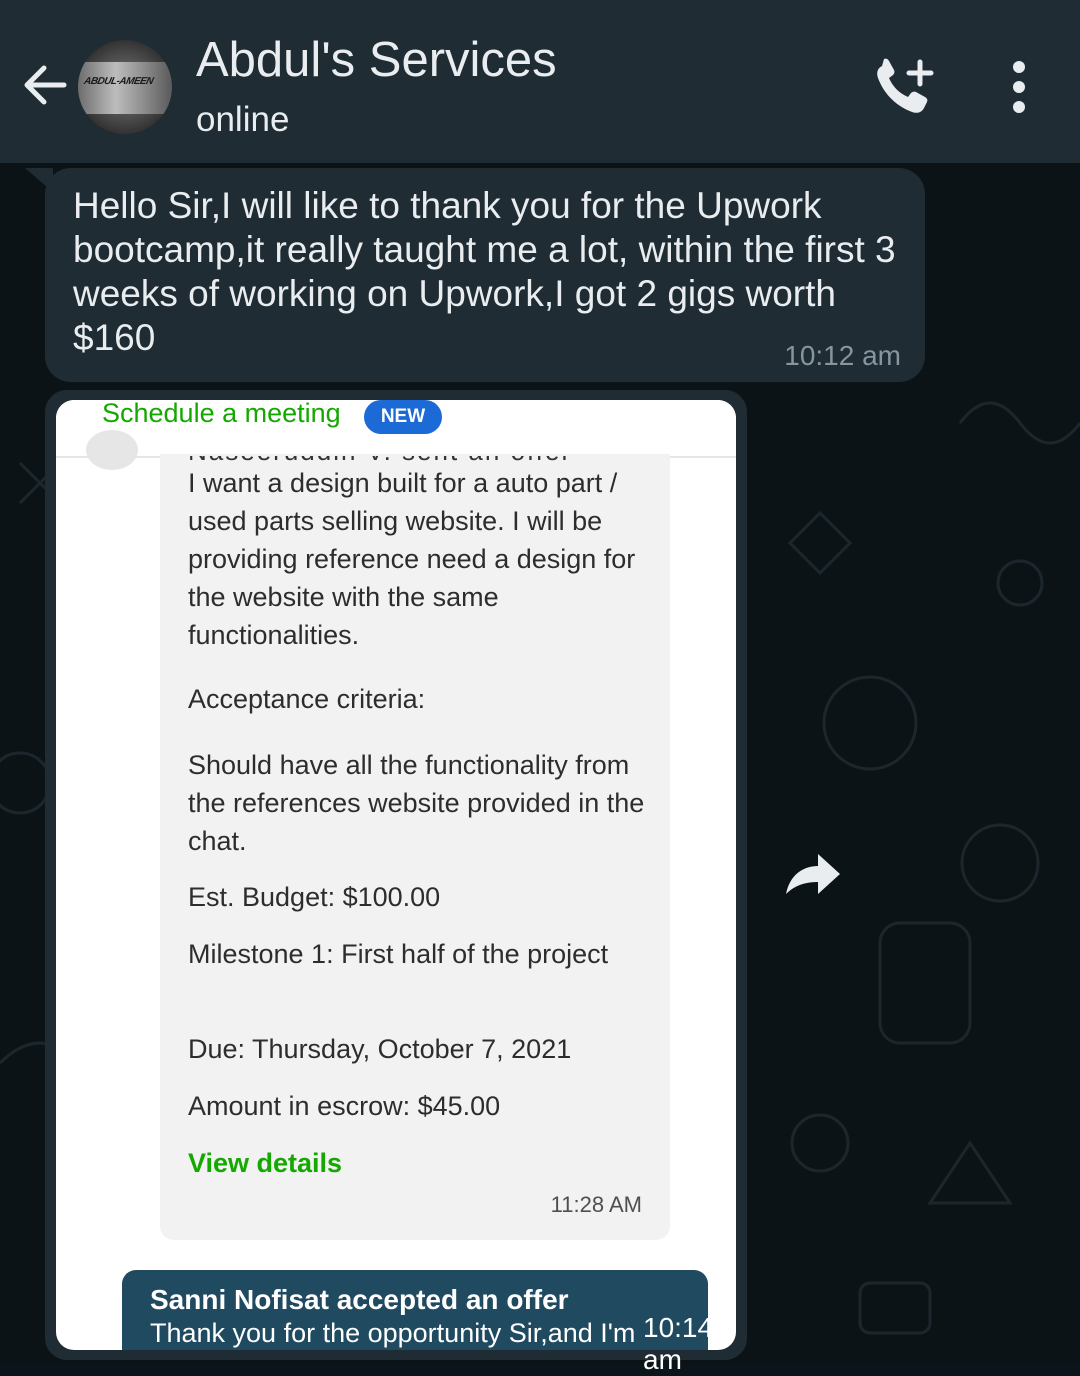 This screenshot has height=1376, width=1080. I want to click on est-budget: Est. Budget: $100.00, so click(314, 897).